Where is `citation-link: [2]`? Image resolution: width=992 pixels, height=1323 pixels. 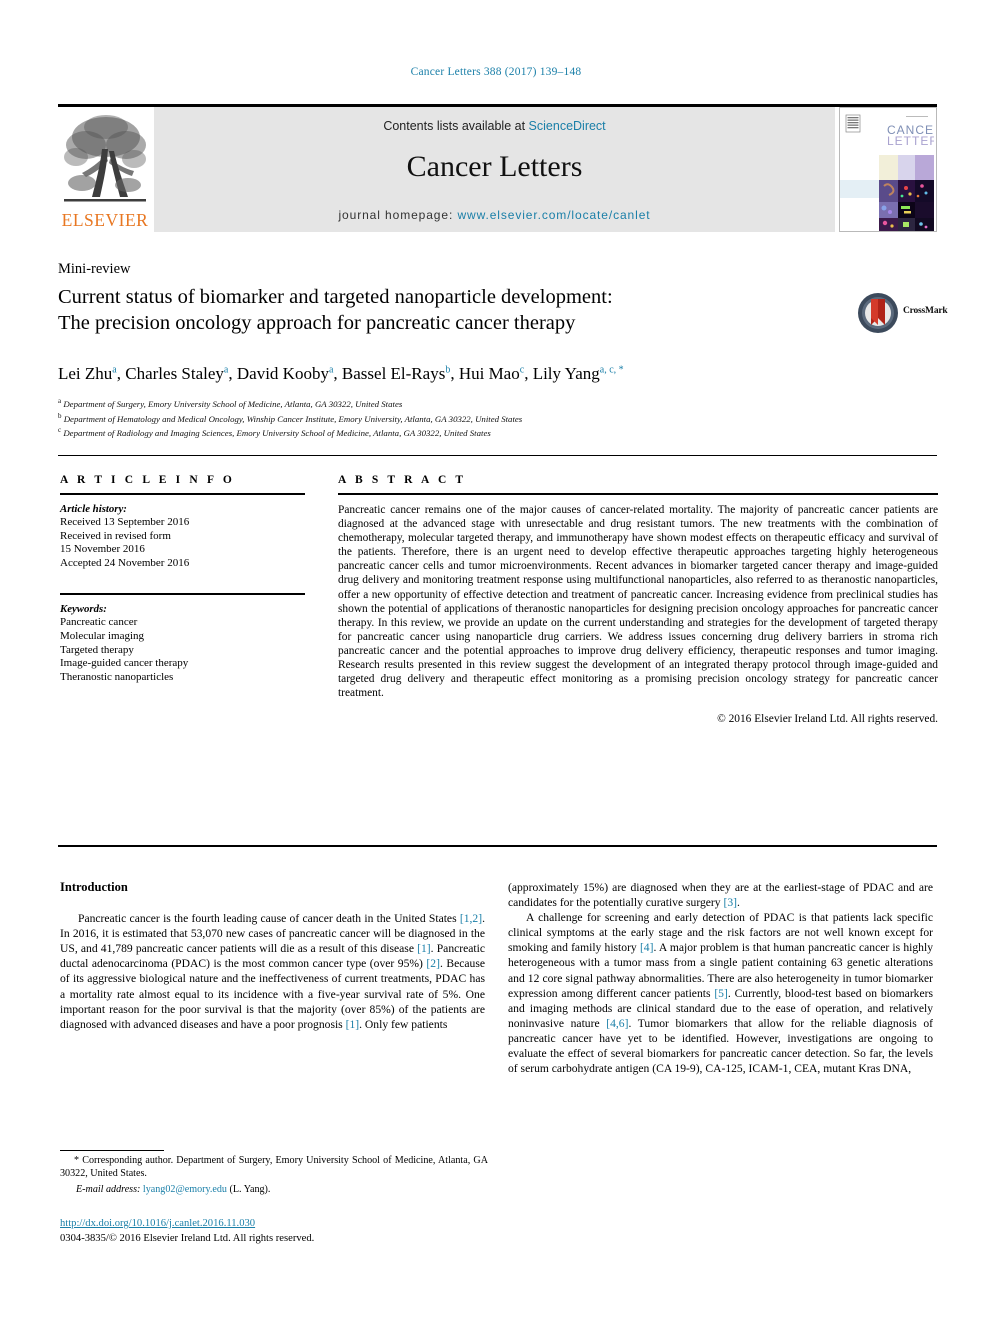
citation-link: [2] is located at coordinates (433, 963).